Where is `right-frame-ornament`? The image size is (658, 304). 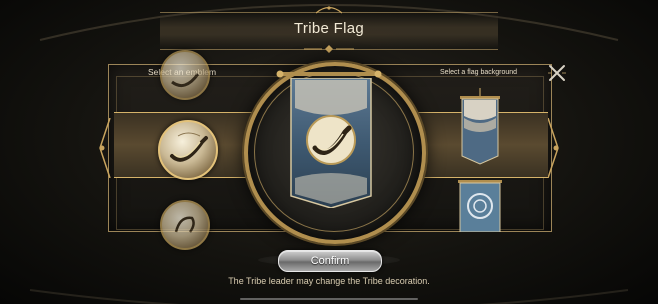
right-frame-ornament is located at coordinates (553, 148).